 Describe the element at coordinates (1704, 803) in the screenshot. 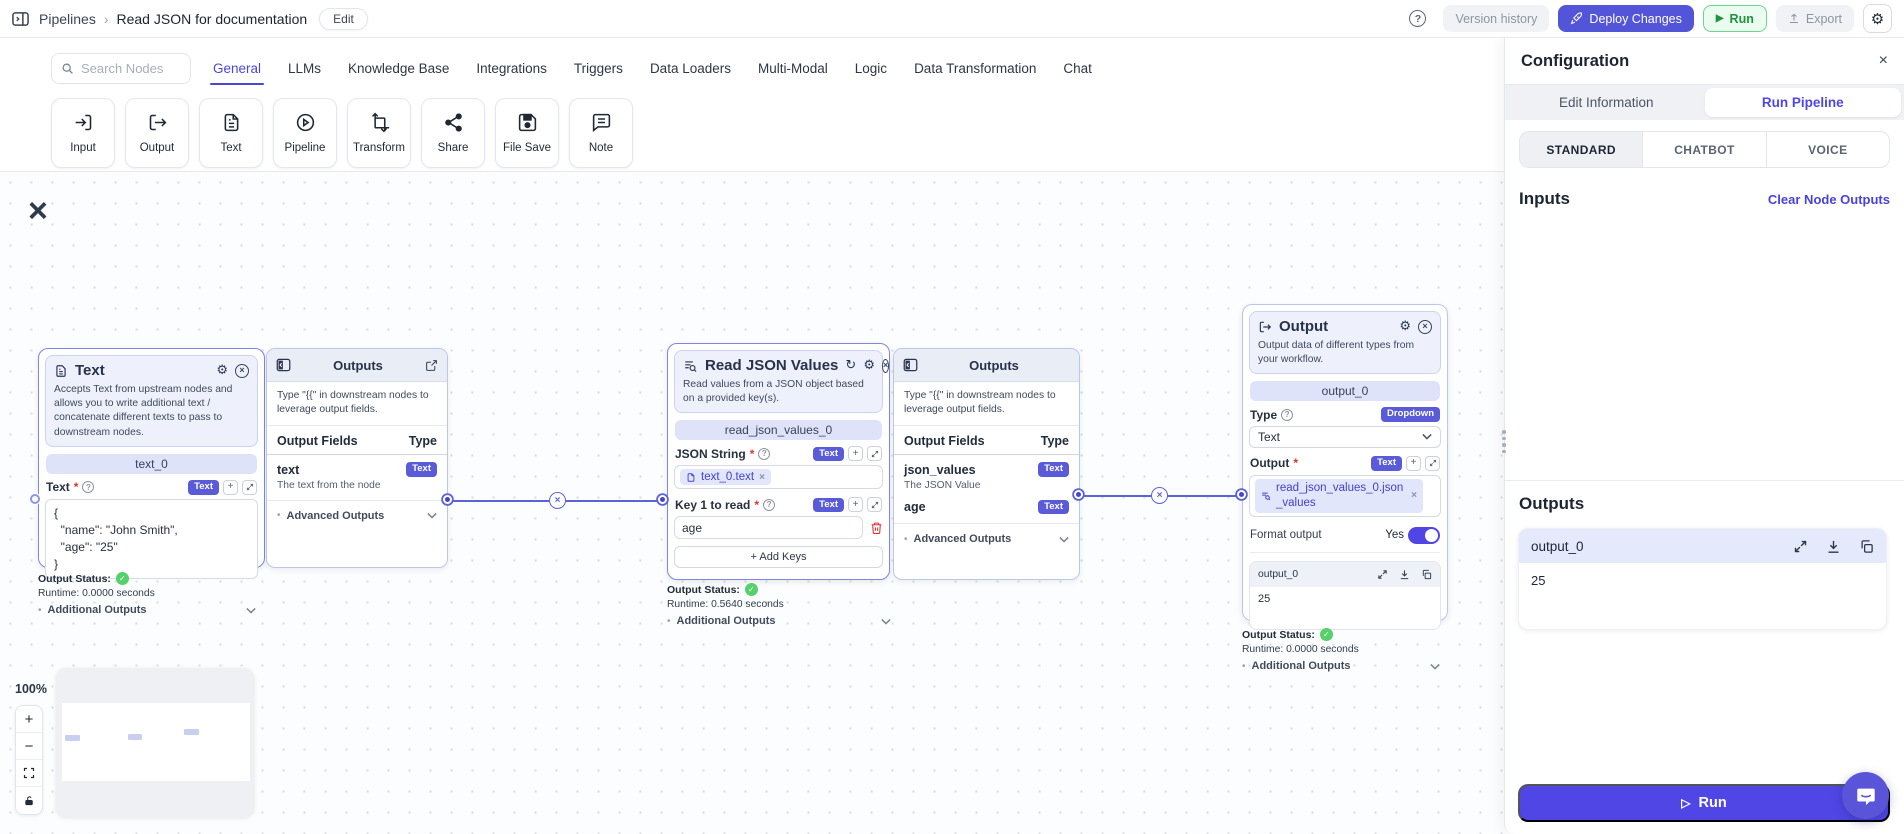

I see `run-pipeline-button: ▷ Run` at that location.